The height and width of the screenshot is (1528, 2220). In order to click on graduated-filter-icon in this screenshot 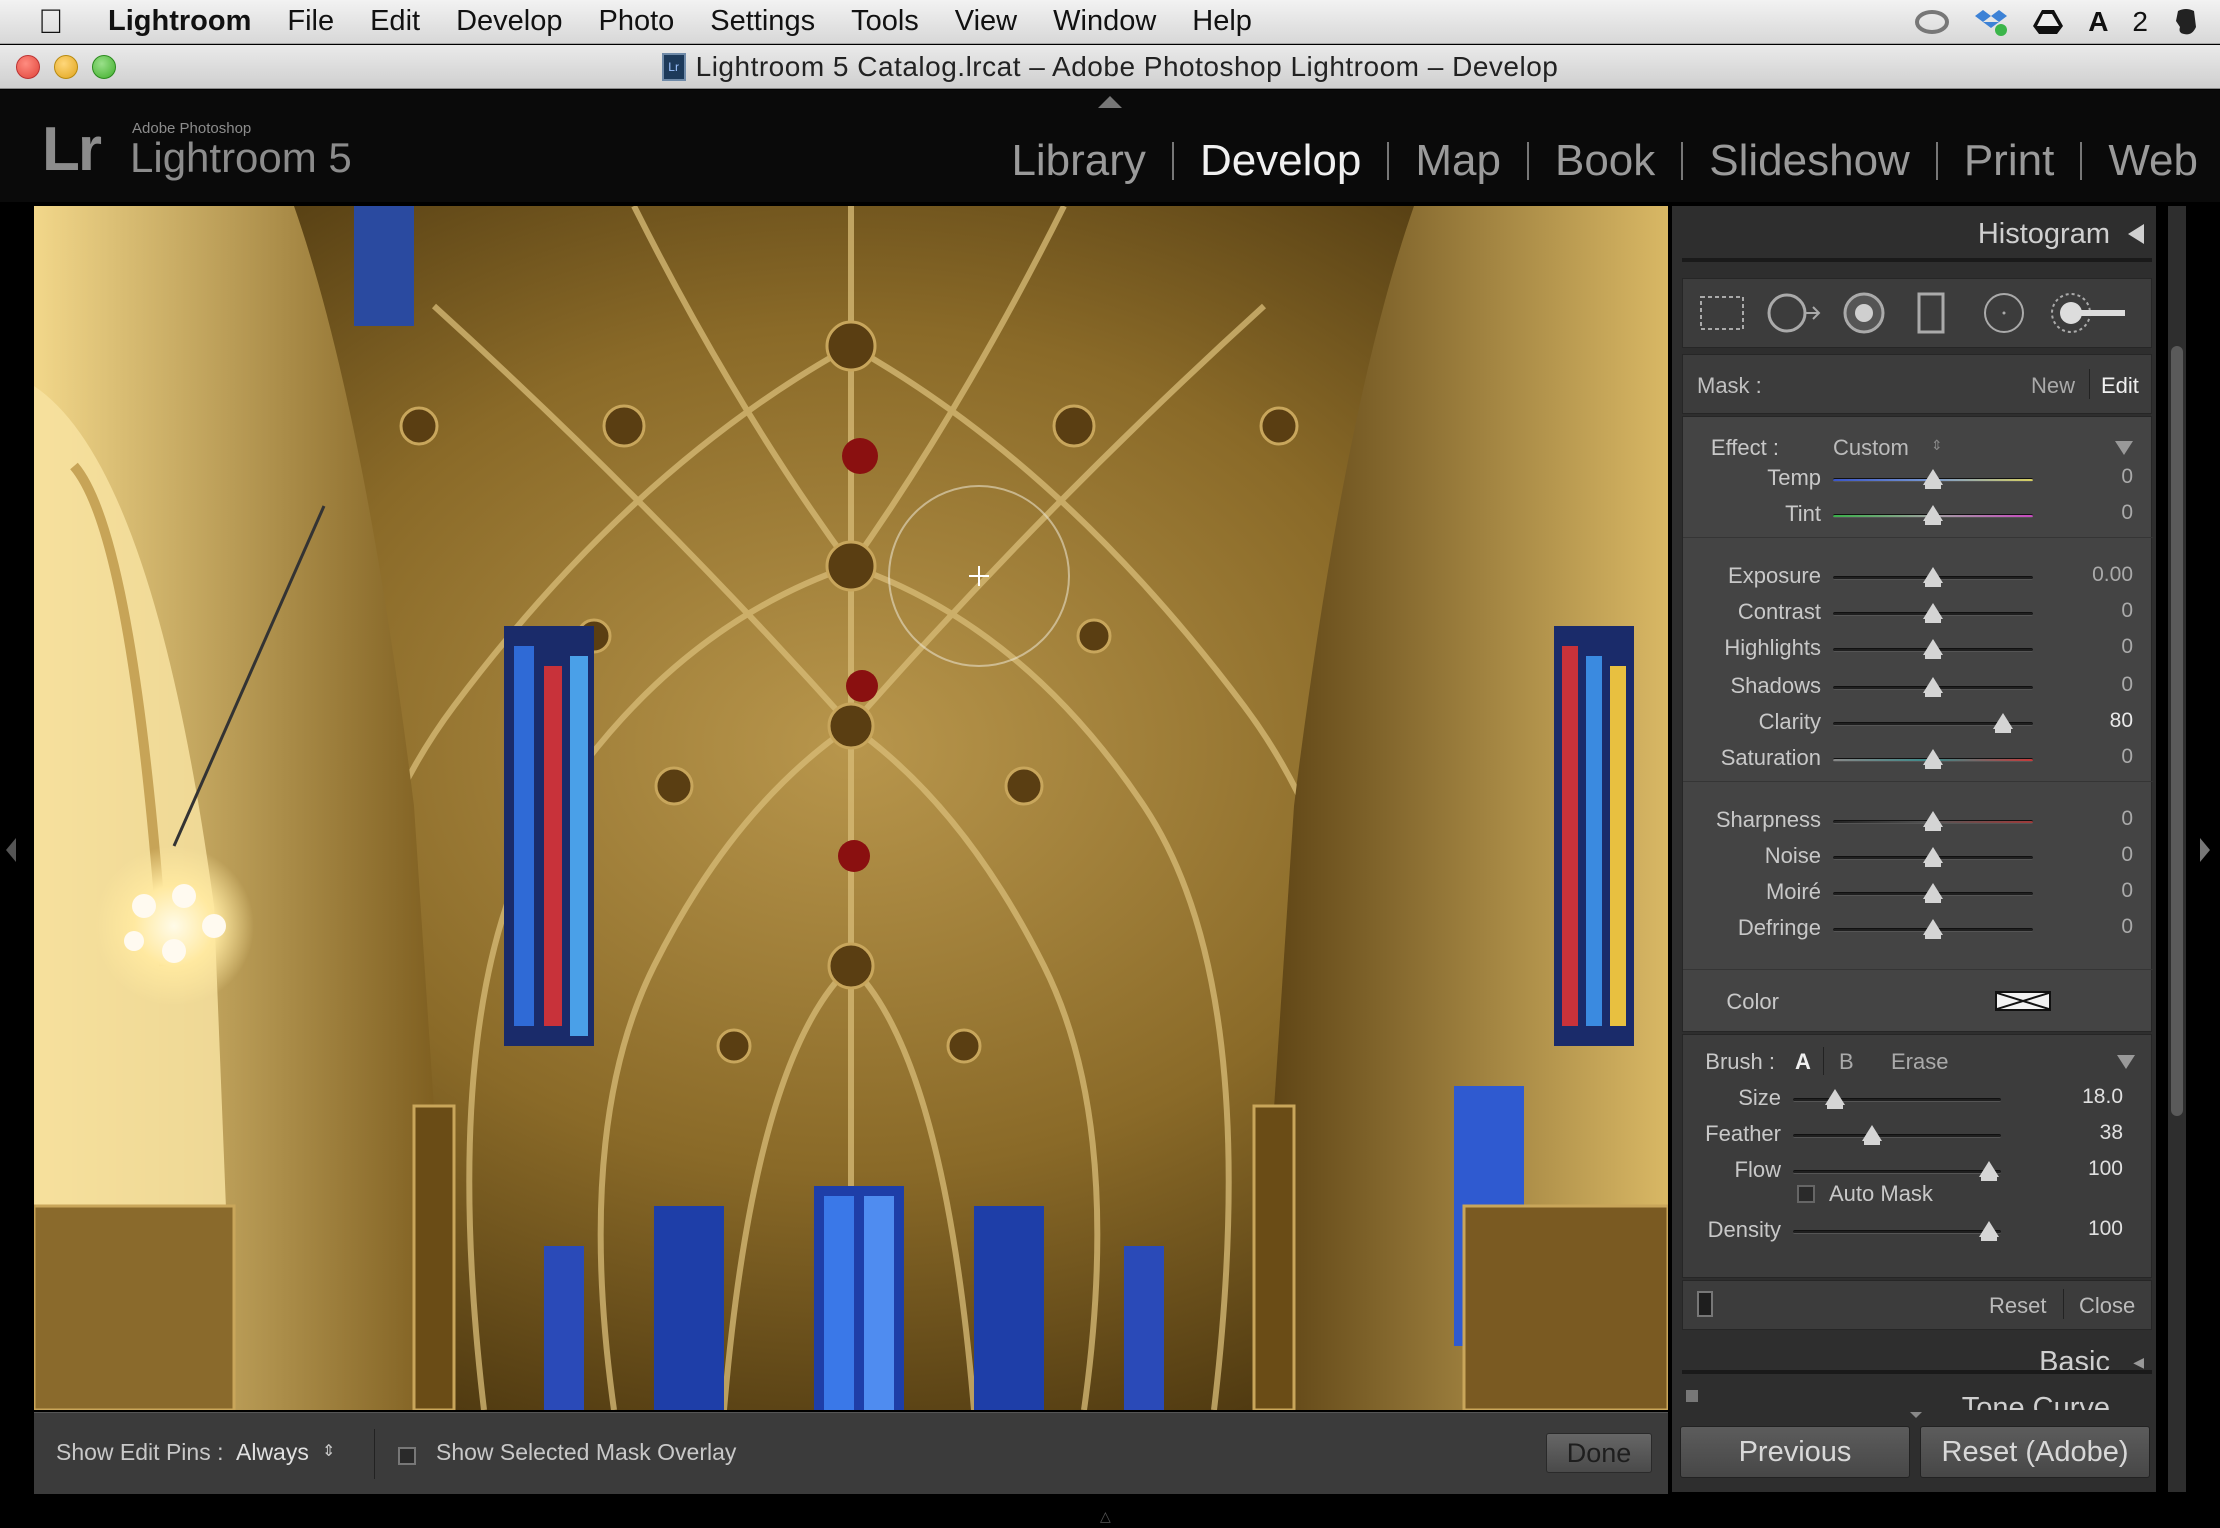, I will do `click(1931, 313)`.